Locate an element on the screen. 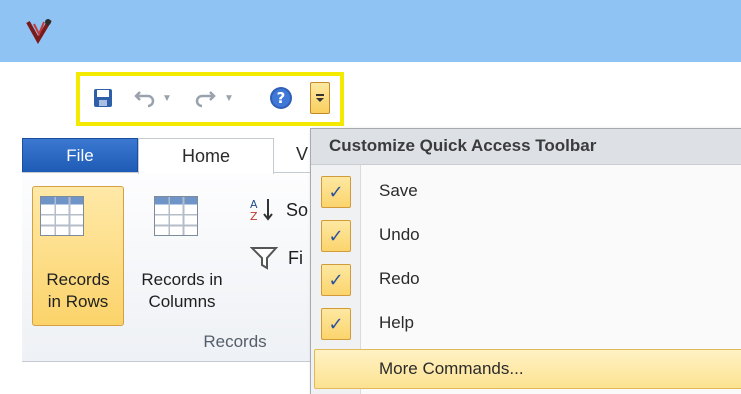 The width and height of the screenshot is (741, 394). qat-save-button is located at coordinates (103, 98).